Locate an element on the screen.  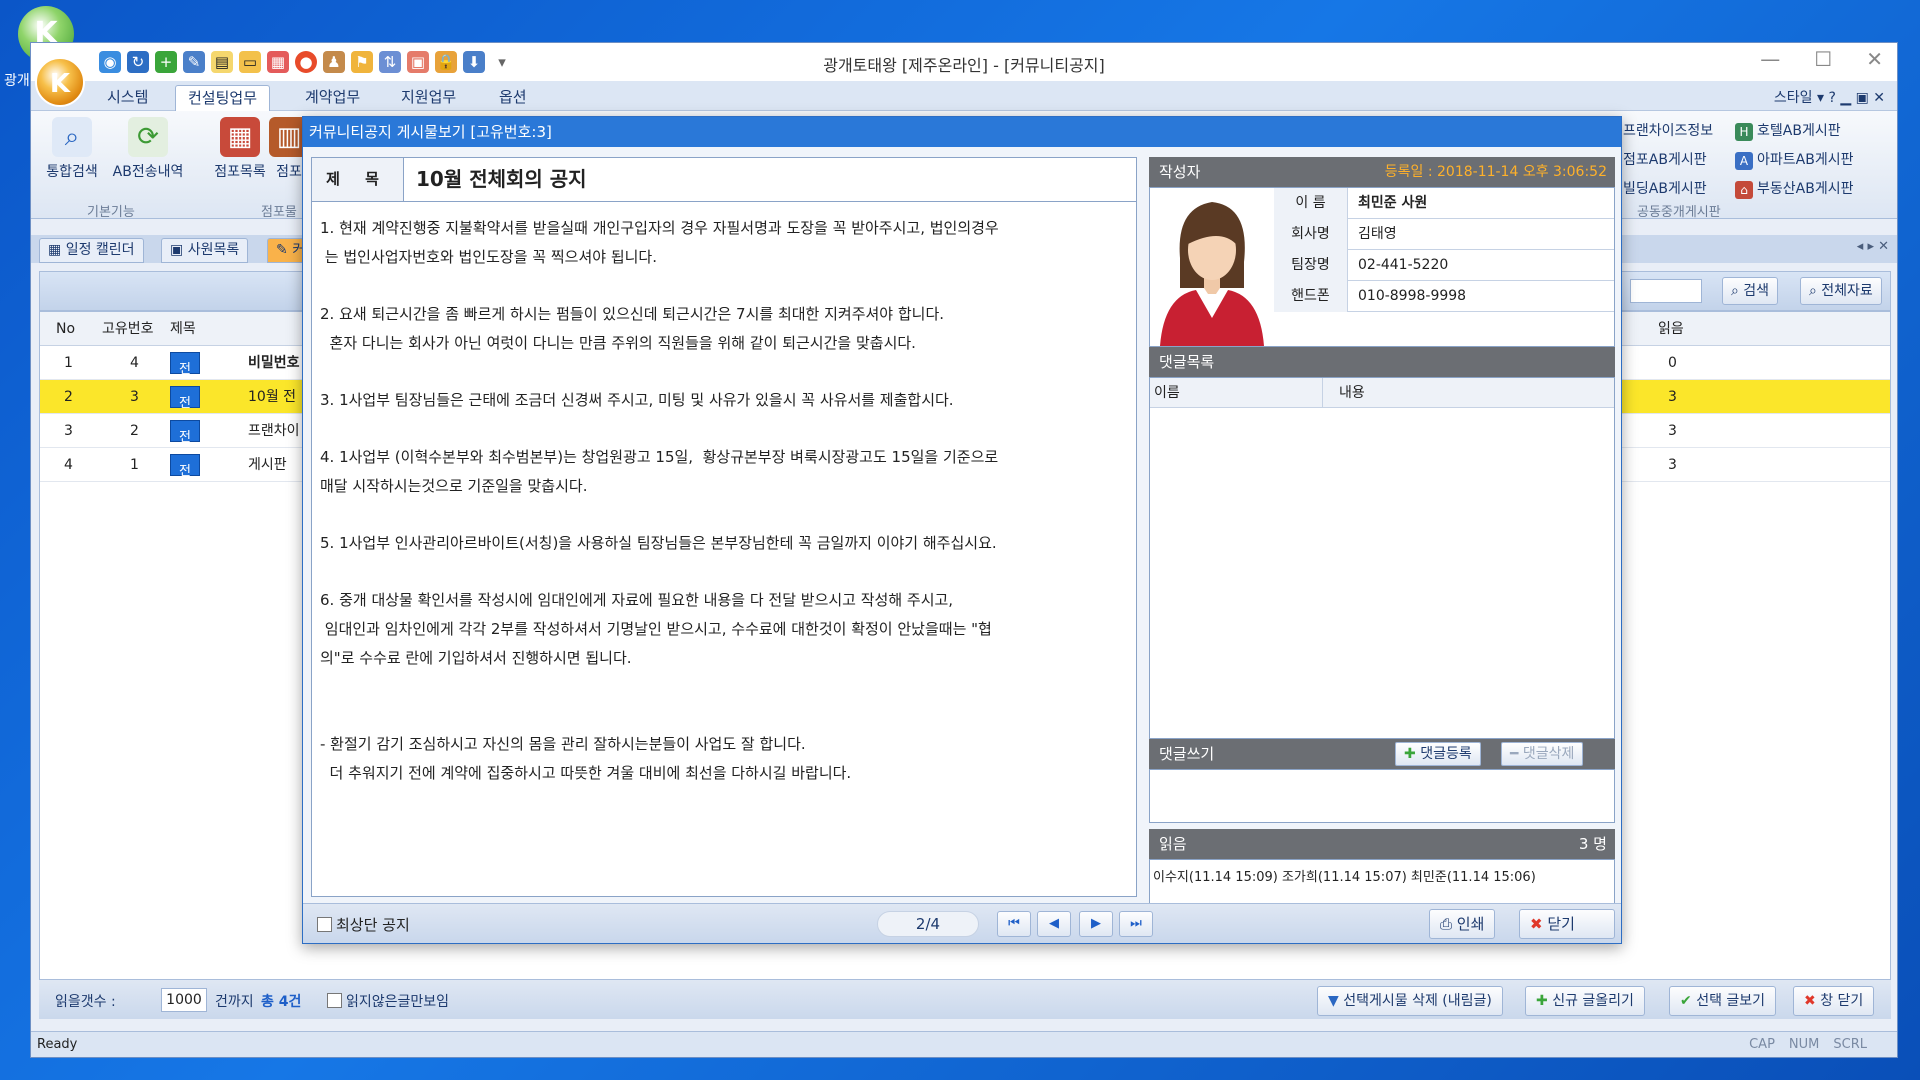
apartment-ab-board-button: A 아파트AB게시판 is located at coordinates (1794, 160).